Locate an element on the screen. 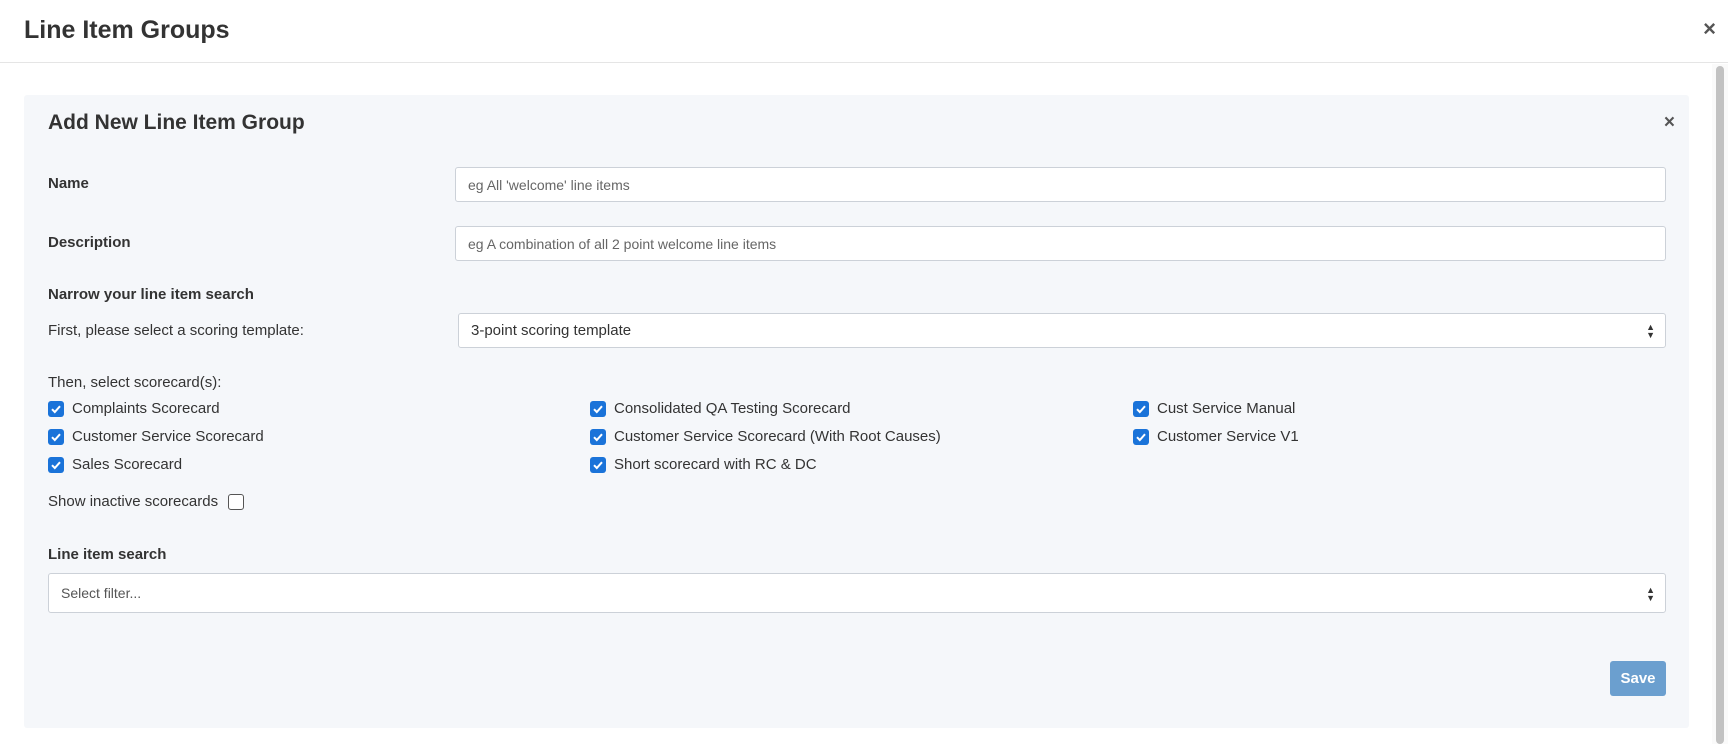  description-label: Description is located at coordinates (89, 242).